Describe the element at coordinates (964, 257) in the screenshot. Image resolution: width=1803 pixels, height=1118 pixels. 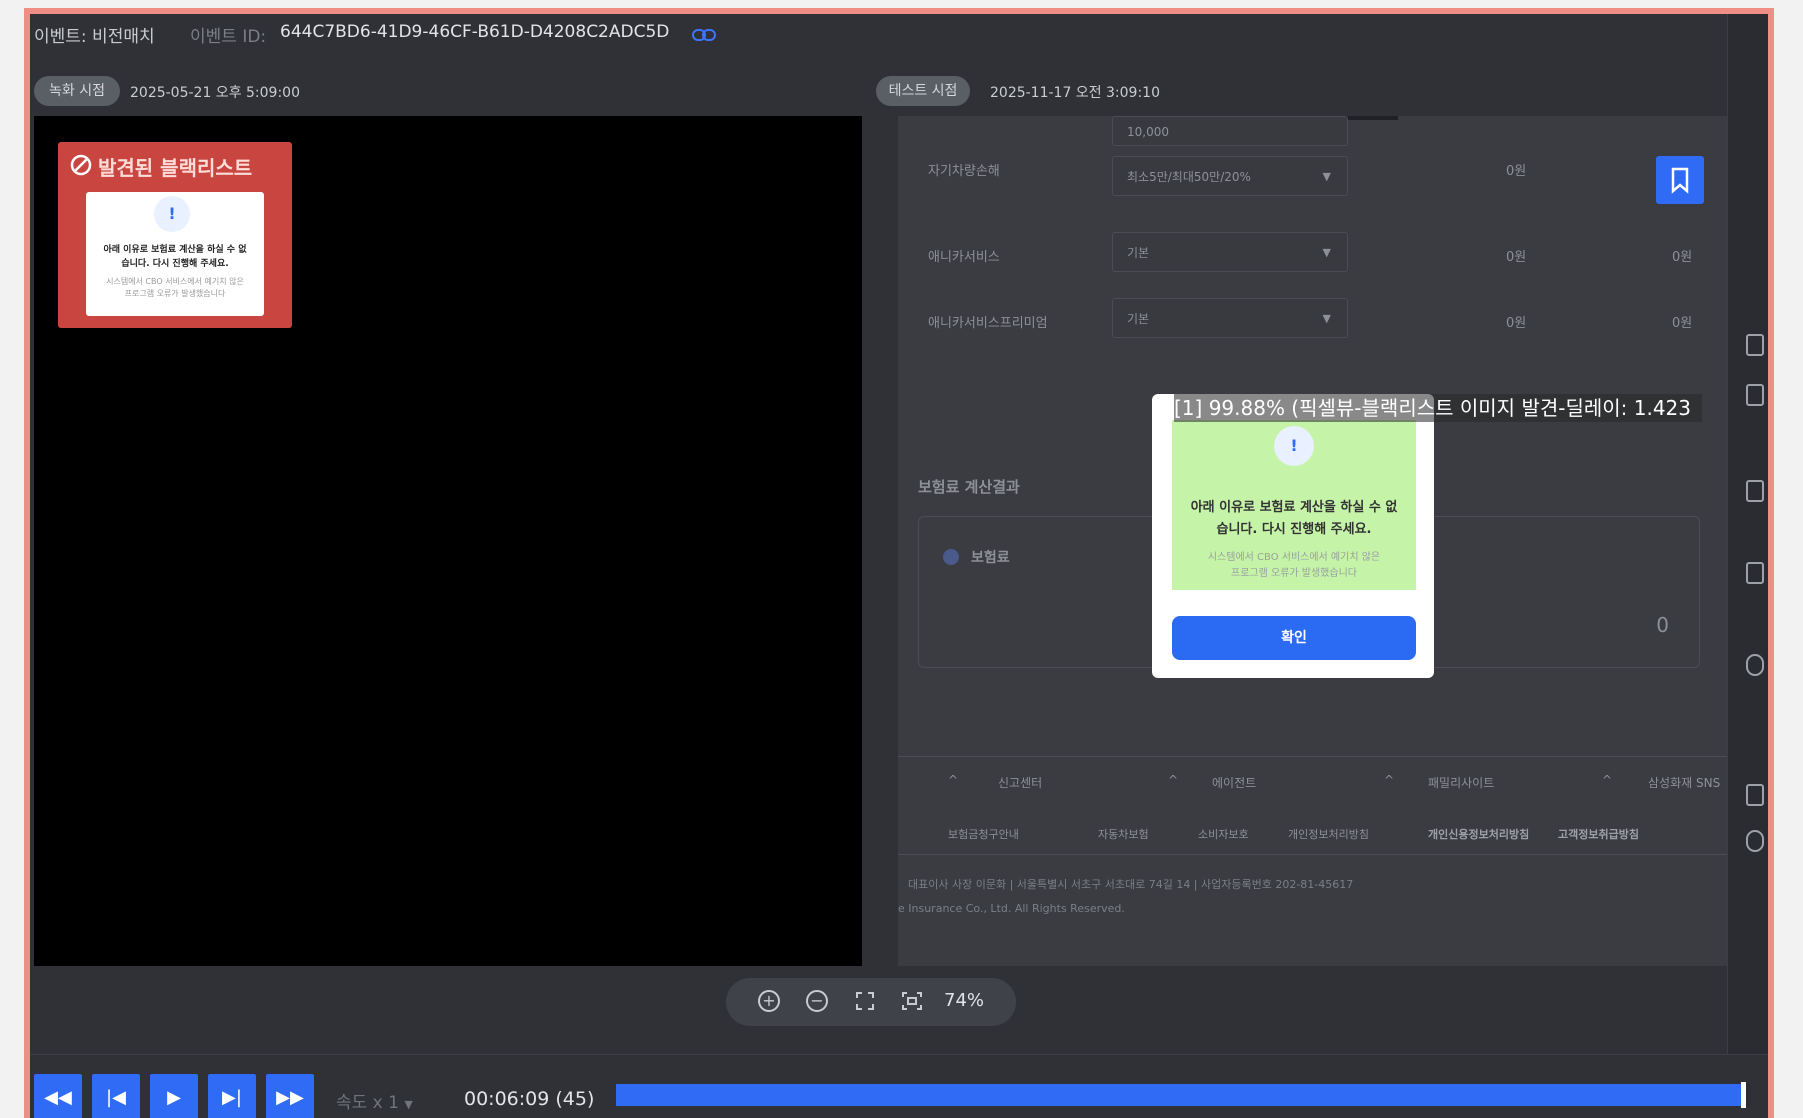
I see `row-label-1: 애니카서비스` at that location.